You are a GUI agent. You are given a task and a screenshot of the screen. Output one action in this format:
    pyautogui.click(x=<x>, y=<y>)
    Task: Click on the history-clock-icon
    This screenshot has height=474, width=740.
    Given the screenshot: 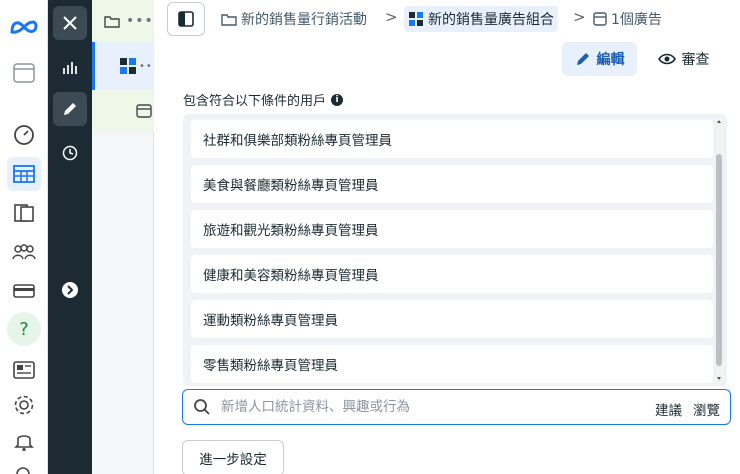 What is the action you would take?
    pyautogui.click(x=70, y=153)
    